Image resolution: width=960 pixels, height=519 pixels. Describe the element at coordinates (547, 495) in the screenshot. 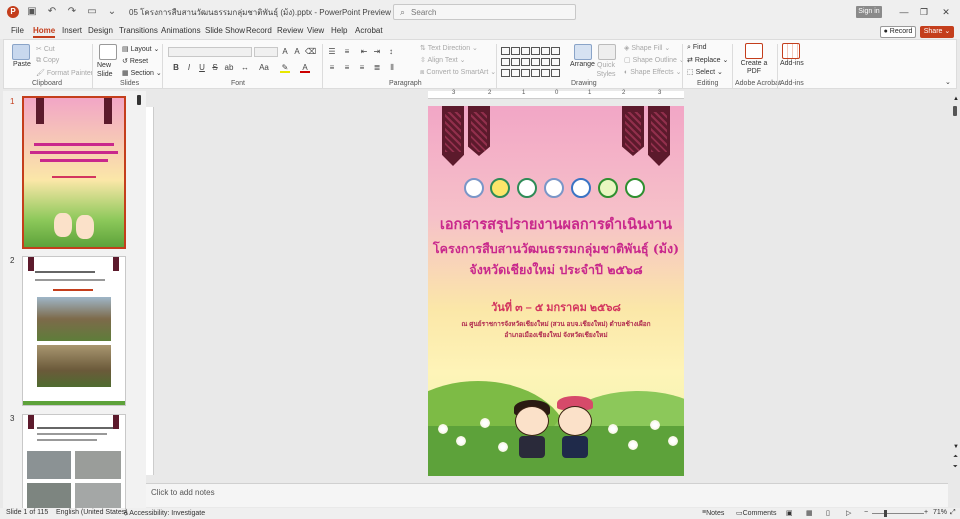

I see `notes-pane: Click to add notes` at that location.